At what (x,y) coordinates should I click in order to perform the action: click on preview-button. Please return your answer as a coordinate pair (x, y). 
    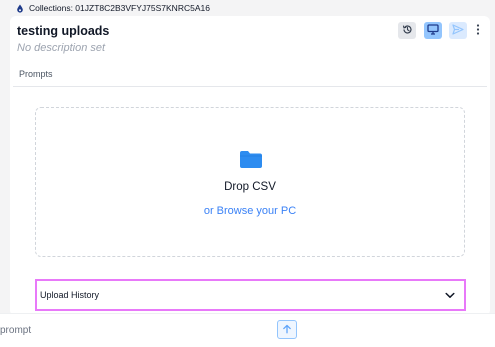
    Looking at the image, I should click on (433, 30).